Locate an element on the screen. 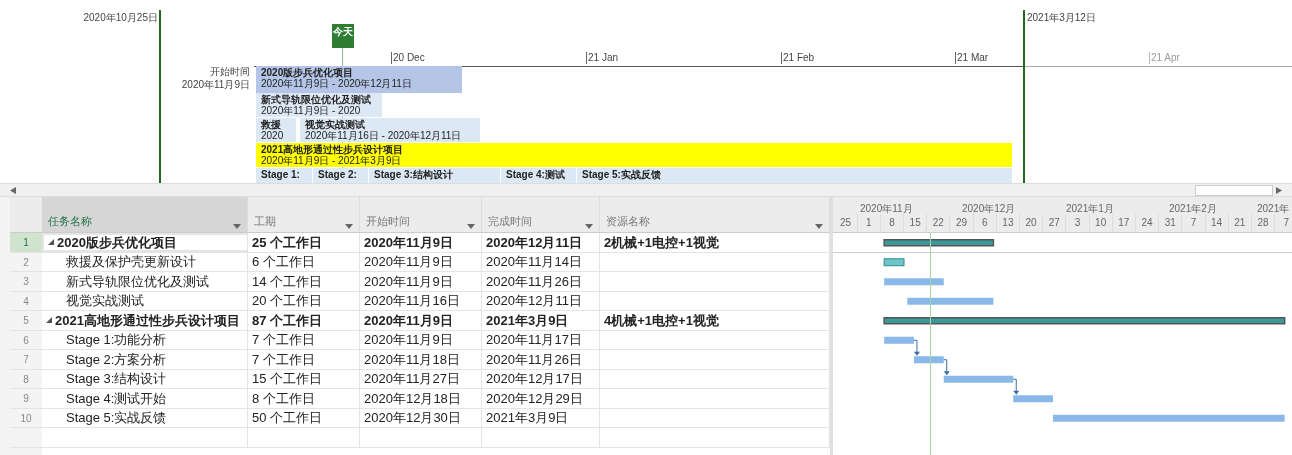 This screenshot has height=455, width=1292. column-header: 工期 is located at coordinates (304, 214).